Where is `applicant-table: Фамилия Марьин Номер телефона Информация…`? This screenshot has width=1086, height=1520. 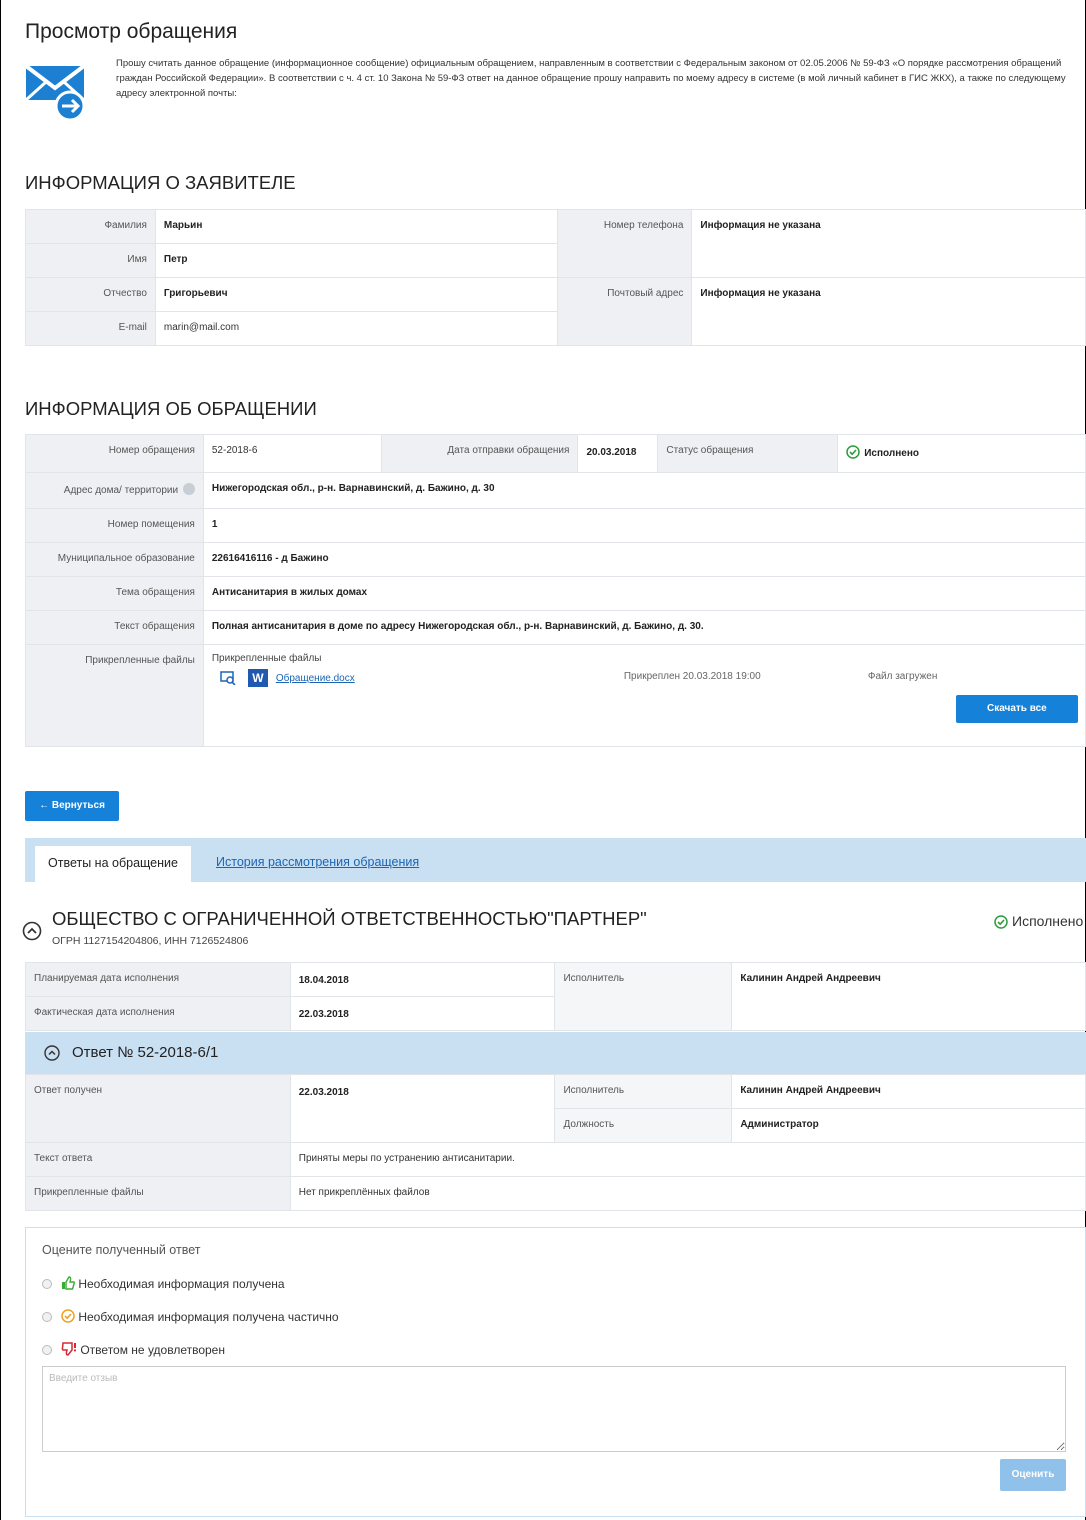 applicant-table: Фамилия Марьин Номер телефона Информация… is located at coordinates (555, 277).